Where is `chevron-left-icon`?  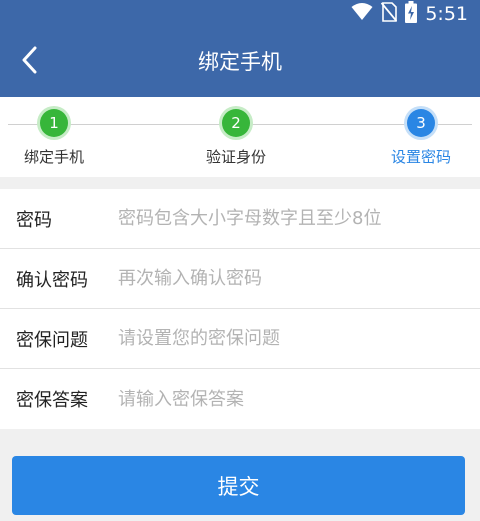
chevron-left-icon is located at coordinates (30, 62).